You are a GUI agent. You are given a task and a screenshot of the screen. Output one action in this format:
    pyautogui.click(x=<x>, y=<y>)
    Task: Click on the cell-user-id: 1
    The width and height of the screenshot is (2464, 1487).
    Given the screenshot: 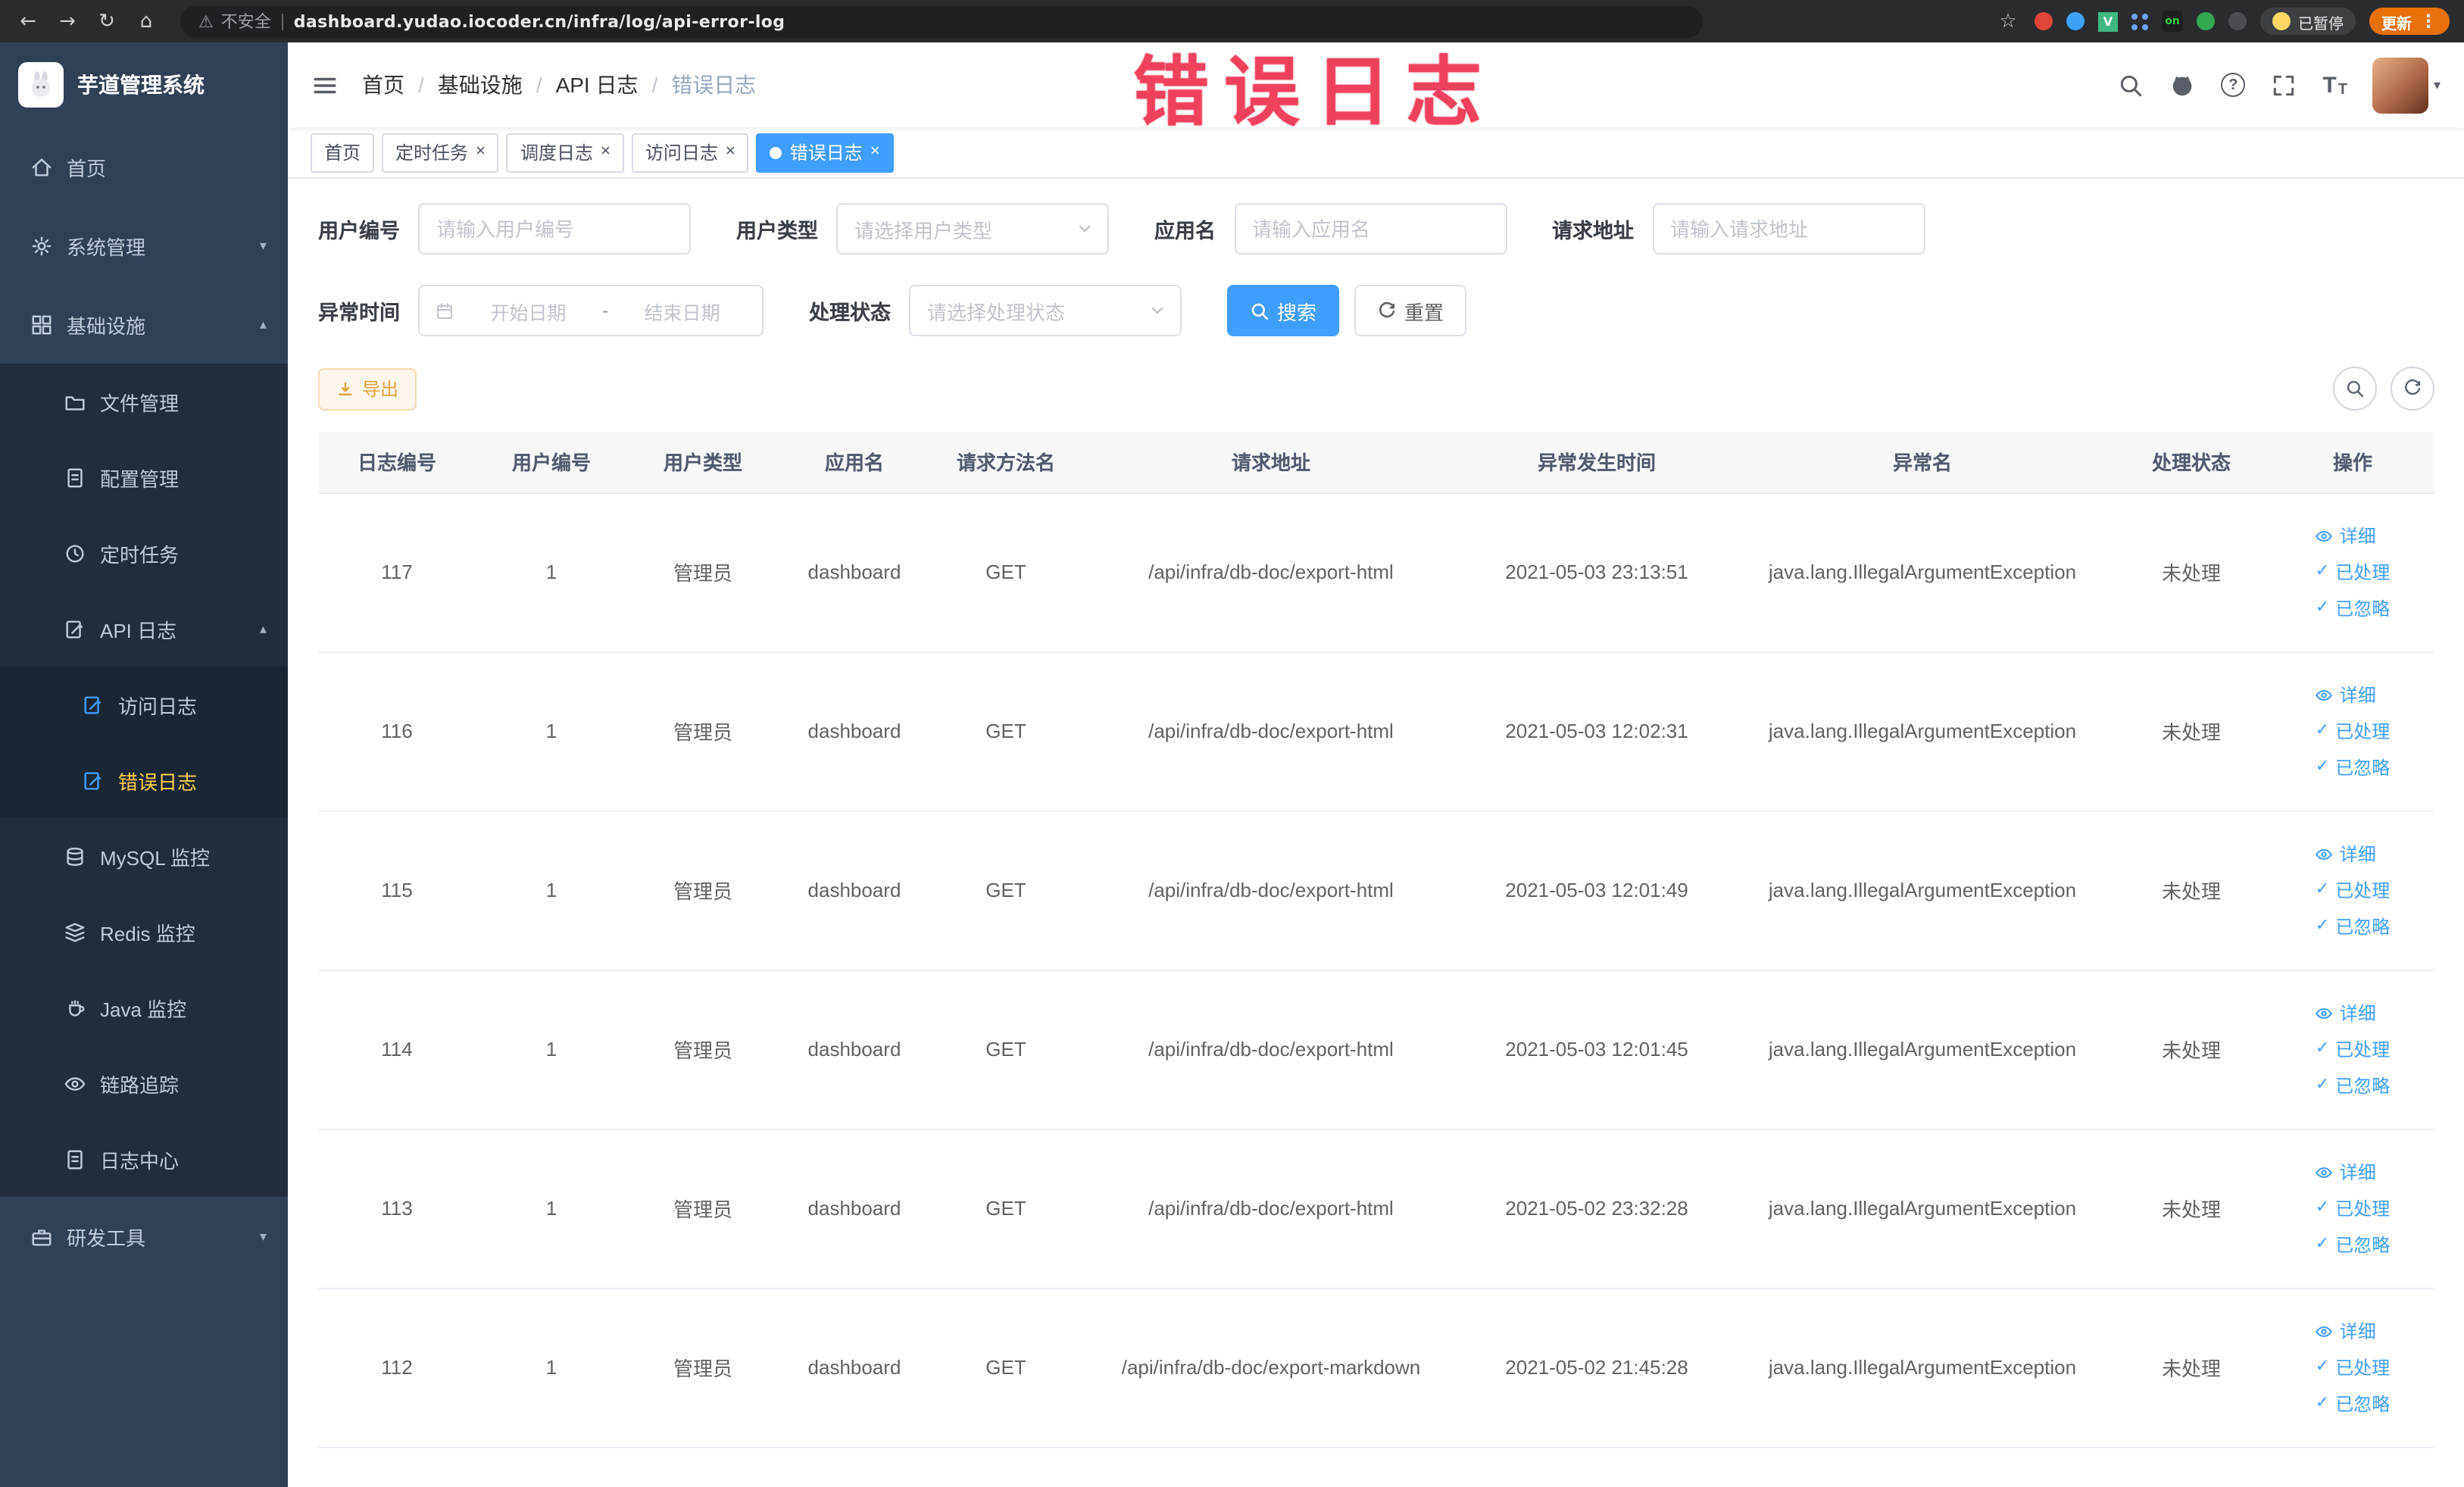 What is the action you would take?
    pyautogui.click(x=551, y=1049)
    